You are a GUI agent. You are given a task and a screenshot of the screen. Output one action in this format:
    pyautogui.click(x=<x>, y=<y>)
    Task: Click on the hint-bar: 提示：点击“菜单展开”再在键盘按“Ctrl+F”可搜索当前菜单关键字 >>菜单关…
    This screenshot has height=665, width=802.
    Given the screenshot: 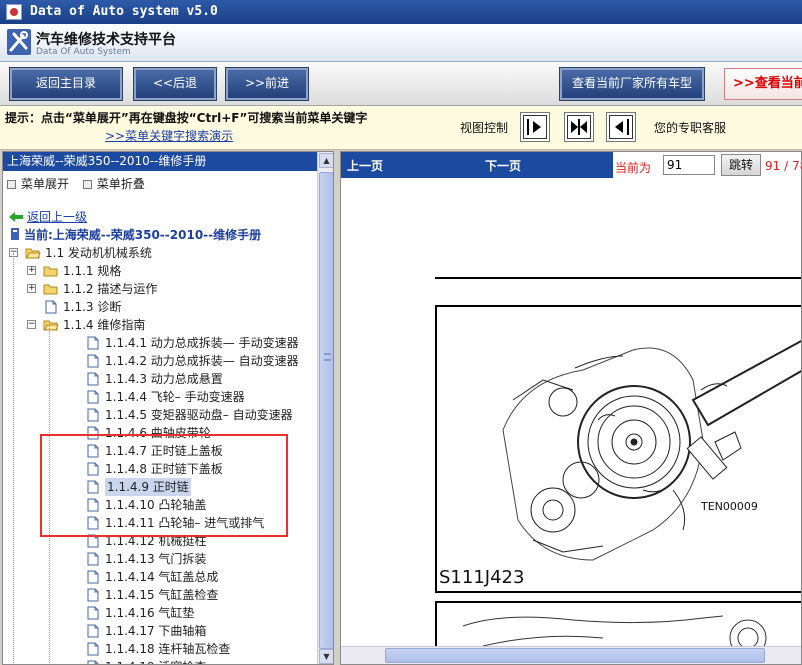 What is the action you would take?
    pyautogui.click(x=401, y=128)
    